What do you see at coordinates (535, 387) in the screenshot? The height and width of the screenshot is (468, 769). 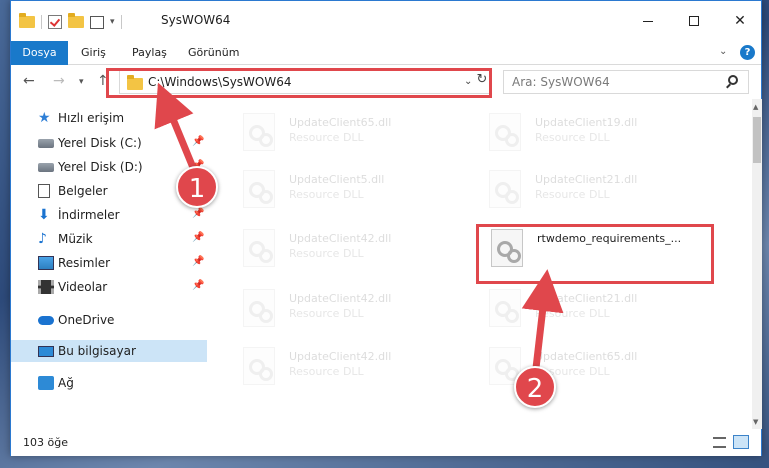 I see `step-2-badge: 2` at bounding box center [535, 387].